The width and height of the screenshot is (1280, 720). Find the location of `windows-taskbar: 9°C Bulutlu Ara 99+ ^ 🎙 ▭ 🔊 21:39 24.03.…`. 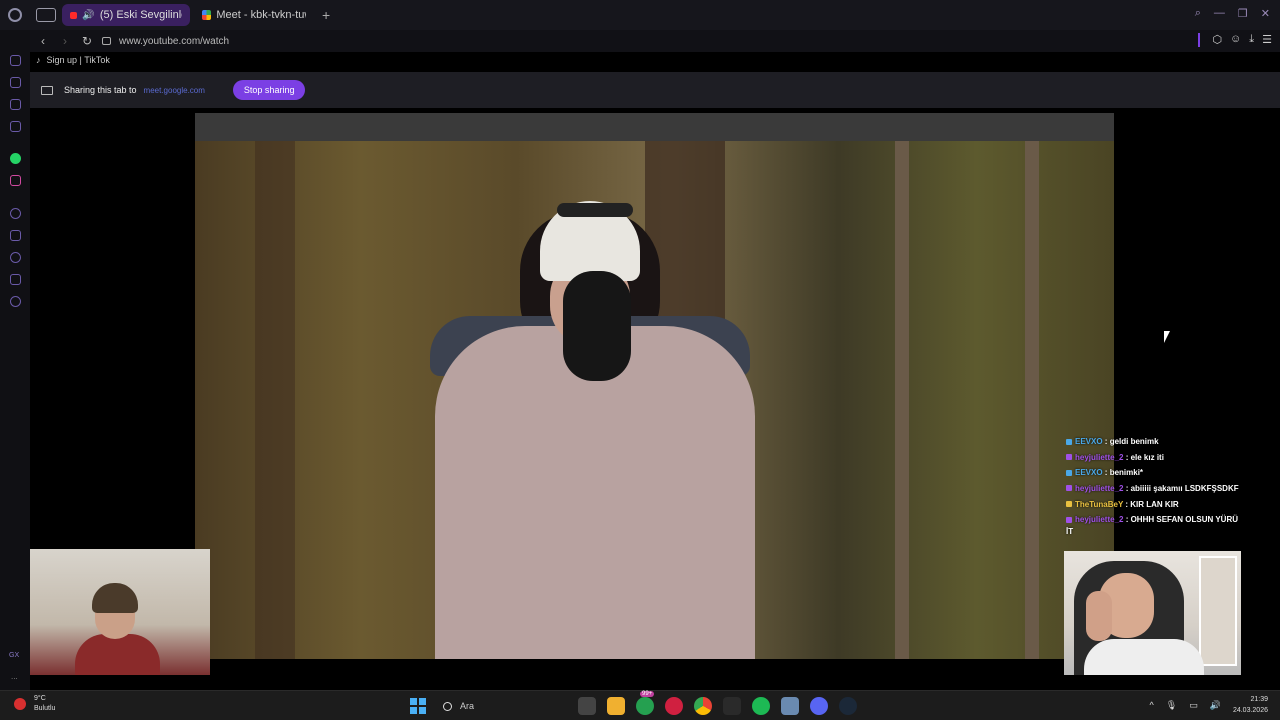

windows-taskbar: 9°C Bulutlu Ara 99+ ^ 🎙 ▭ 🔊 21:39 24.03.… is located at coordinates (640, 705).